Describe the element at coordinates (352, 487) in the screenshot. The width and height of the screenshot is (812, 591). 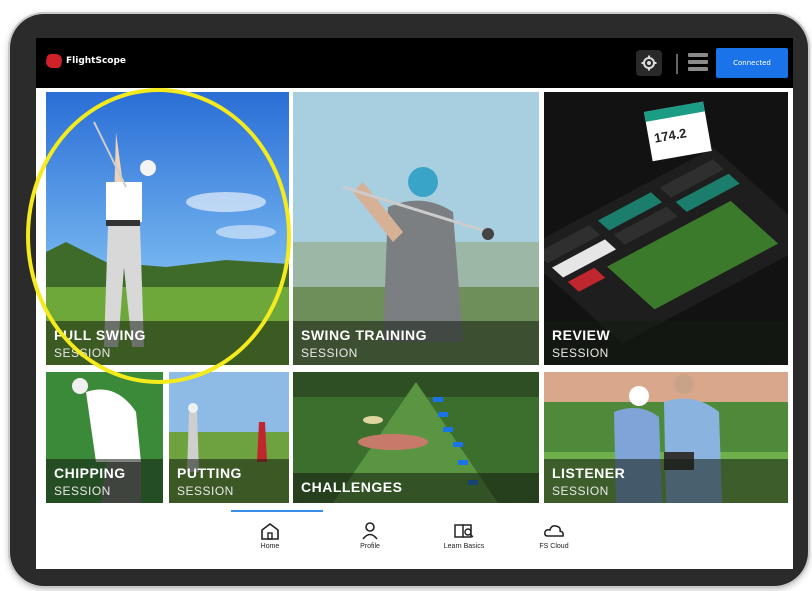
I see `tile-title: CHALLENGES` at that location.